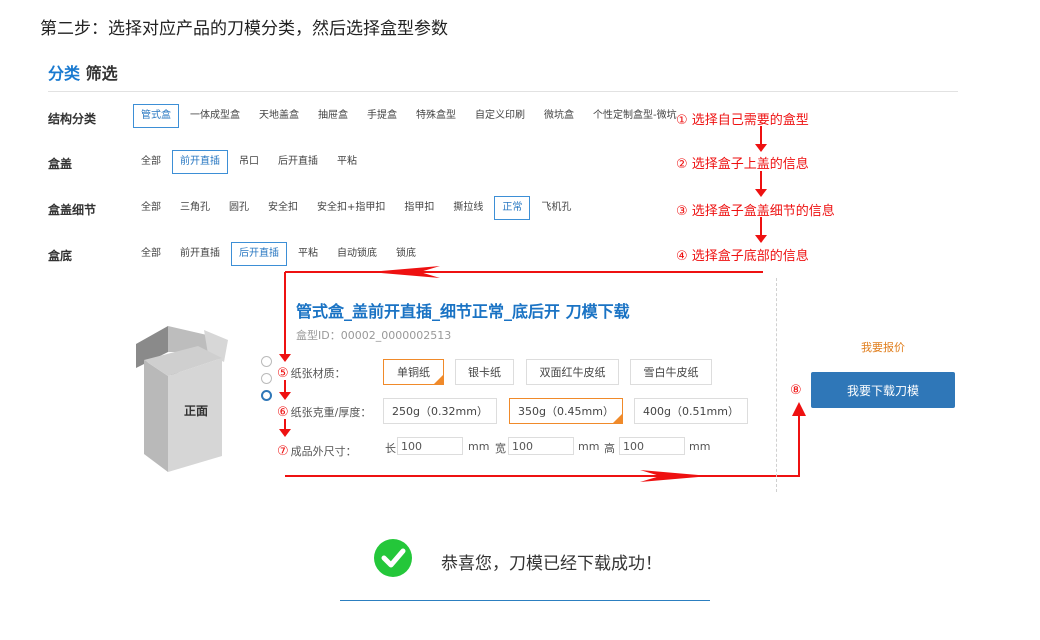 Image resolution: width=1040 pixels, height=640 pixels. What do you see at coordinates (406, 254) in the screenshot?
I see `filter-option: 锁底` at bounding box center [406, 254].